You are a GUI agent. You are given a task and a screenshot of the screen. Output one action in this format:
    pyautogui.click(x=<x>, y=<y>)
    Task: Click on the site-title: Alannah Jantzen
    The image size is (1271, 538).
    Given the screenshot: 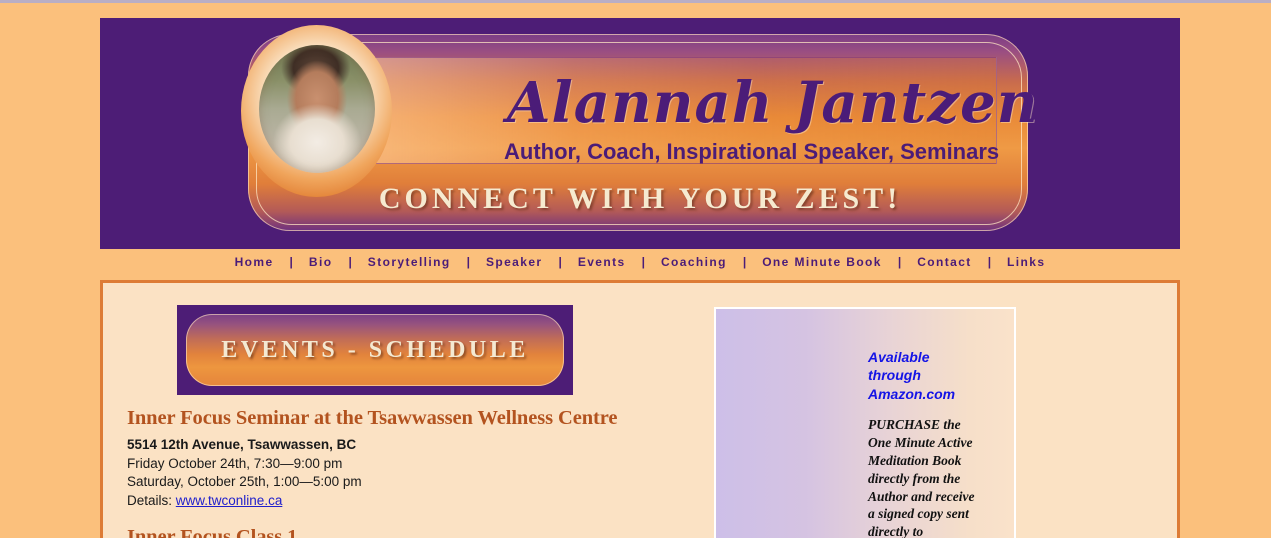 What is the action you would take?
    pyautogui.click(x=773, y=103)
    